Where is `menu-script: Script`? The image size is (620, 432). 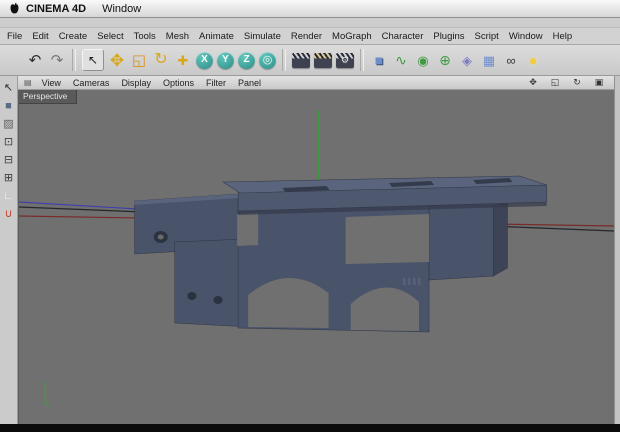 menu-script: Script is located at coordinates (487, 36).